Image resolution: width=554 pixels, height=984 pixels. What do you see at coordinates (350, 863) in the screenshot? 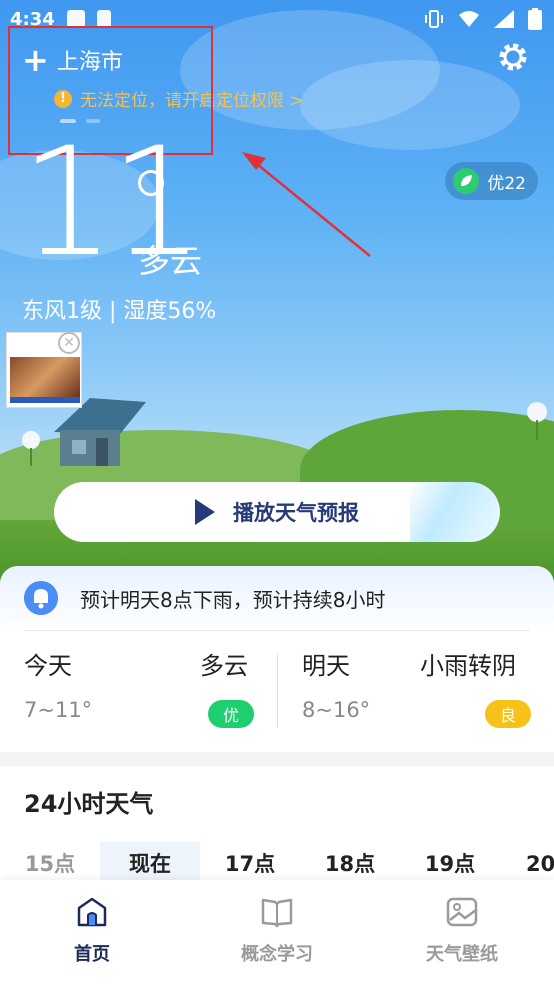
I see `hour-item: 18点` at bounding box center [350, 863].